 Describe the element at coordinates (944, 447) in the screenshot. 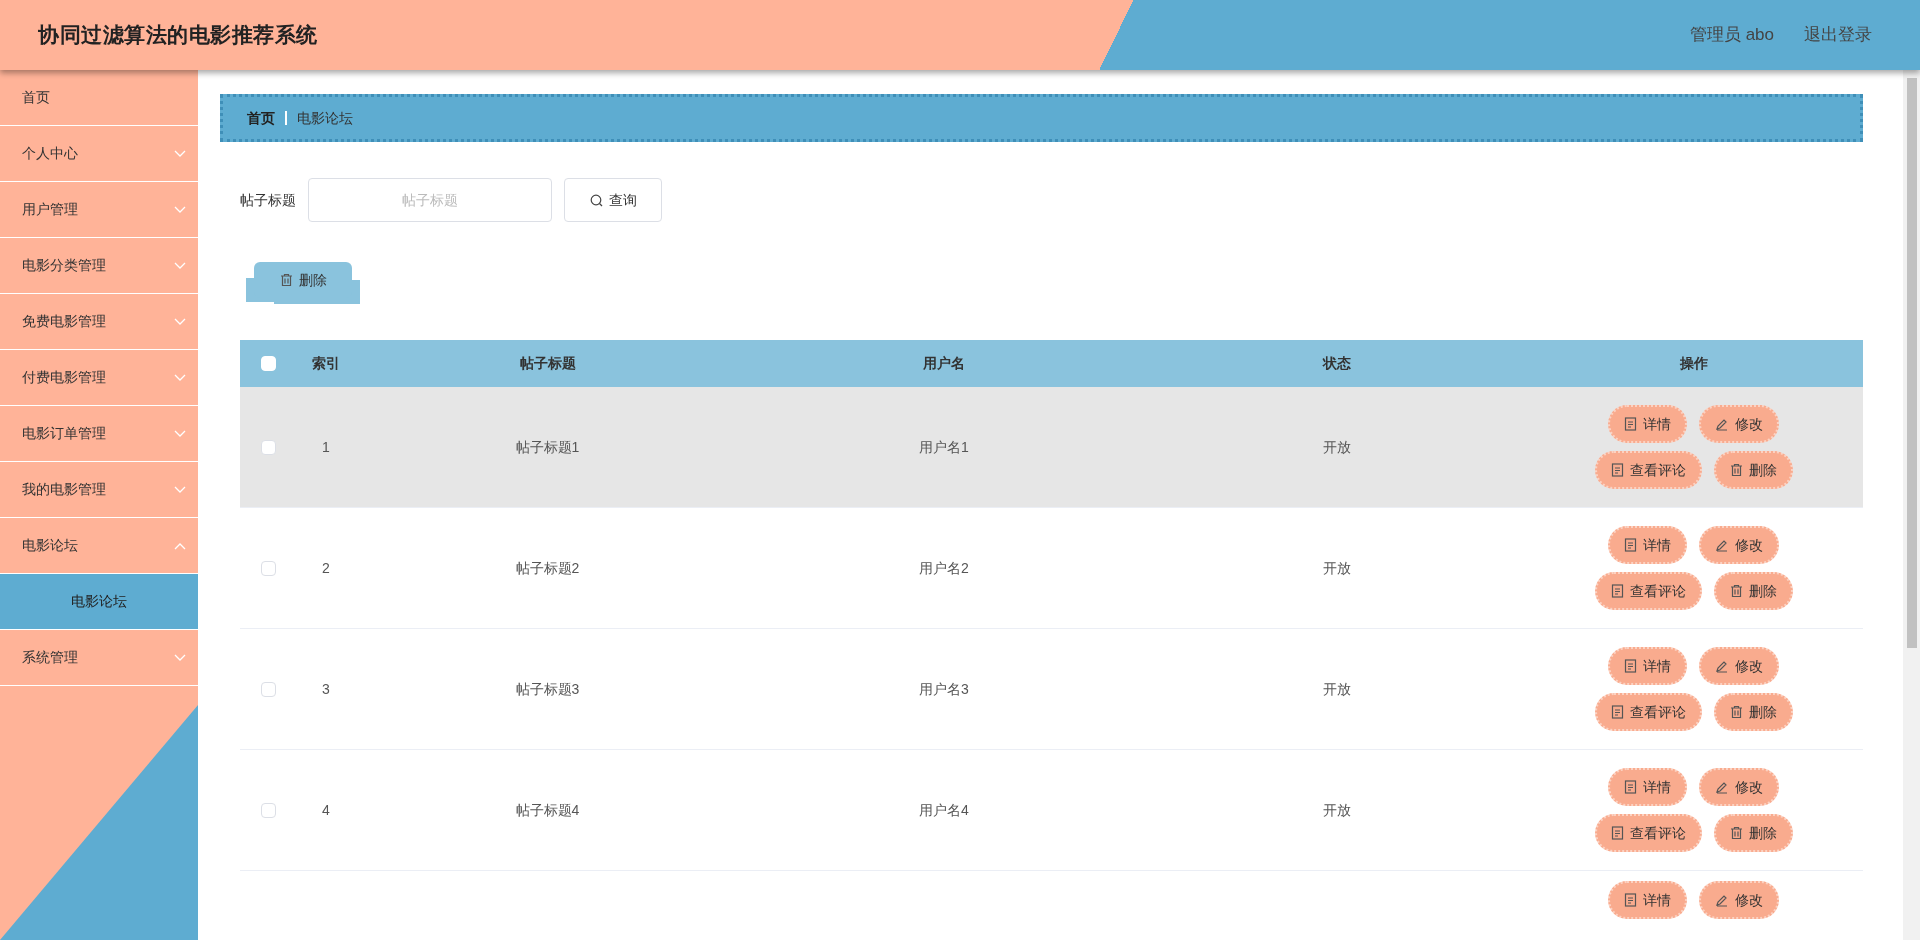

I see `table-cell-text: 用户名1` at that location.